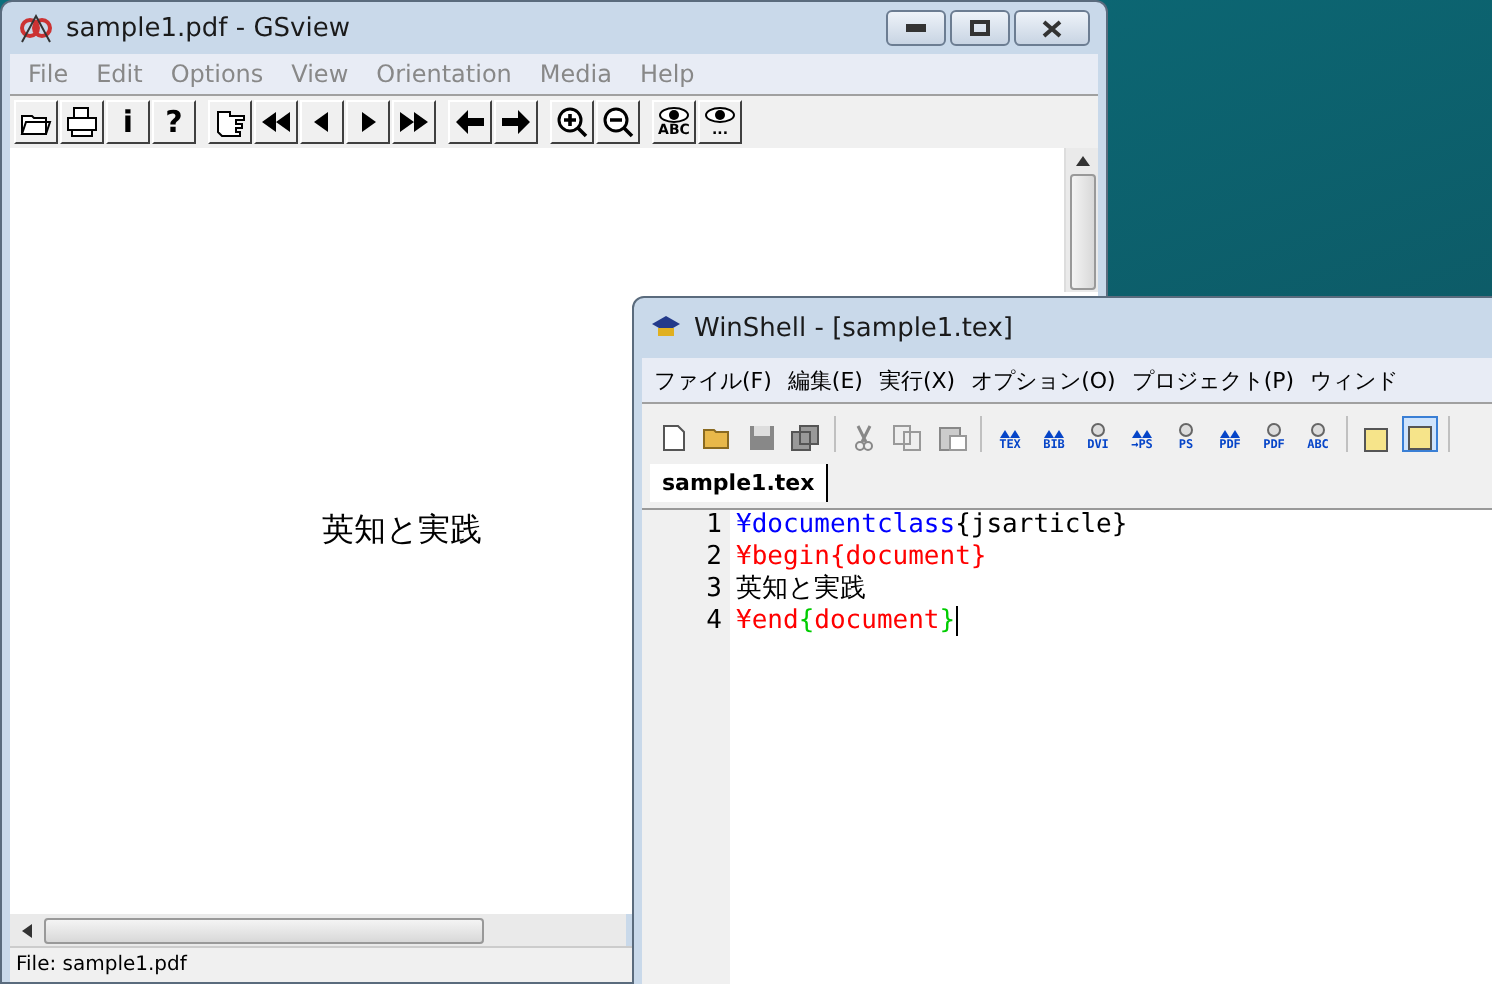  Describe the element at coordinates (1354, 380) in the screenshot. I see `menu-item: ウィンド` at that location.